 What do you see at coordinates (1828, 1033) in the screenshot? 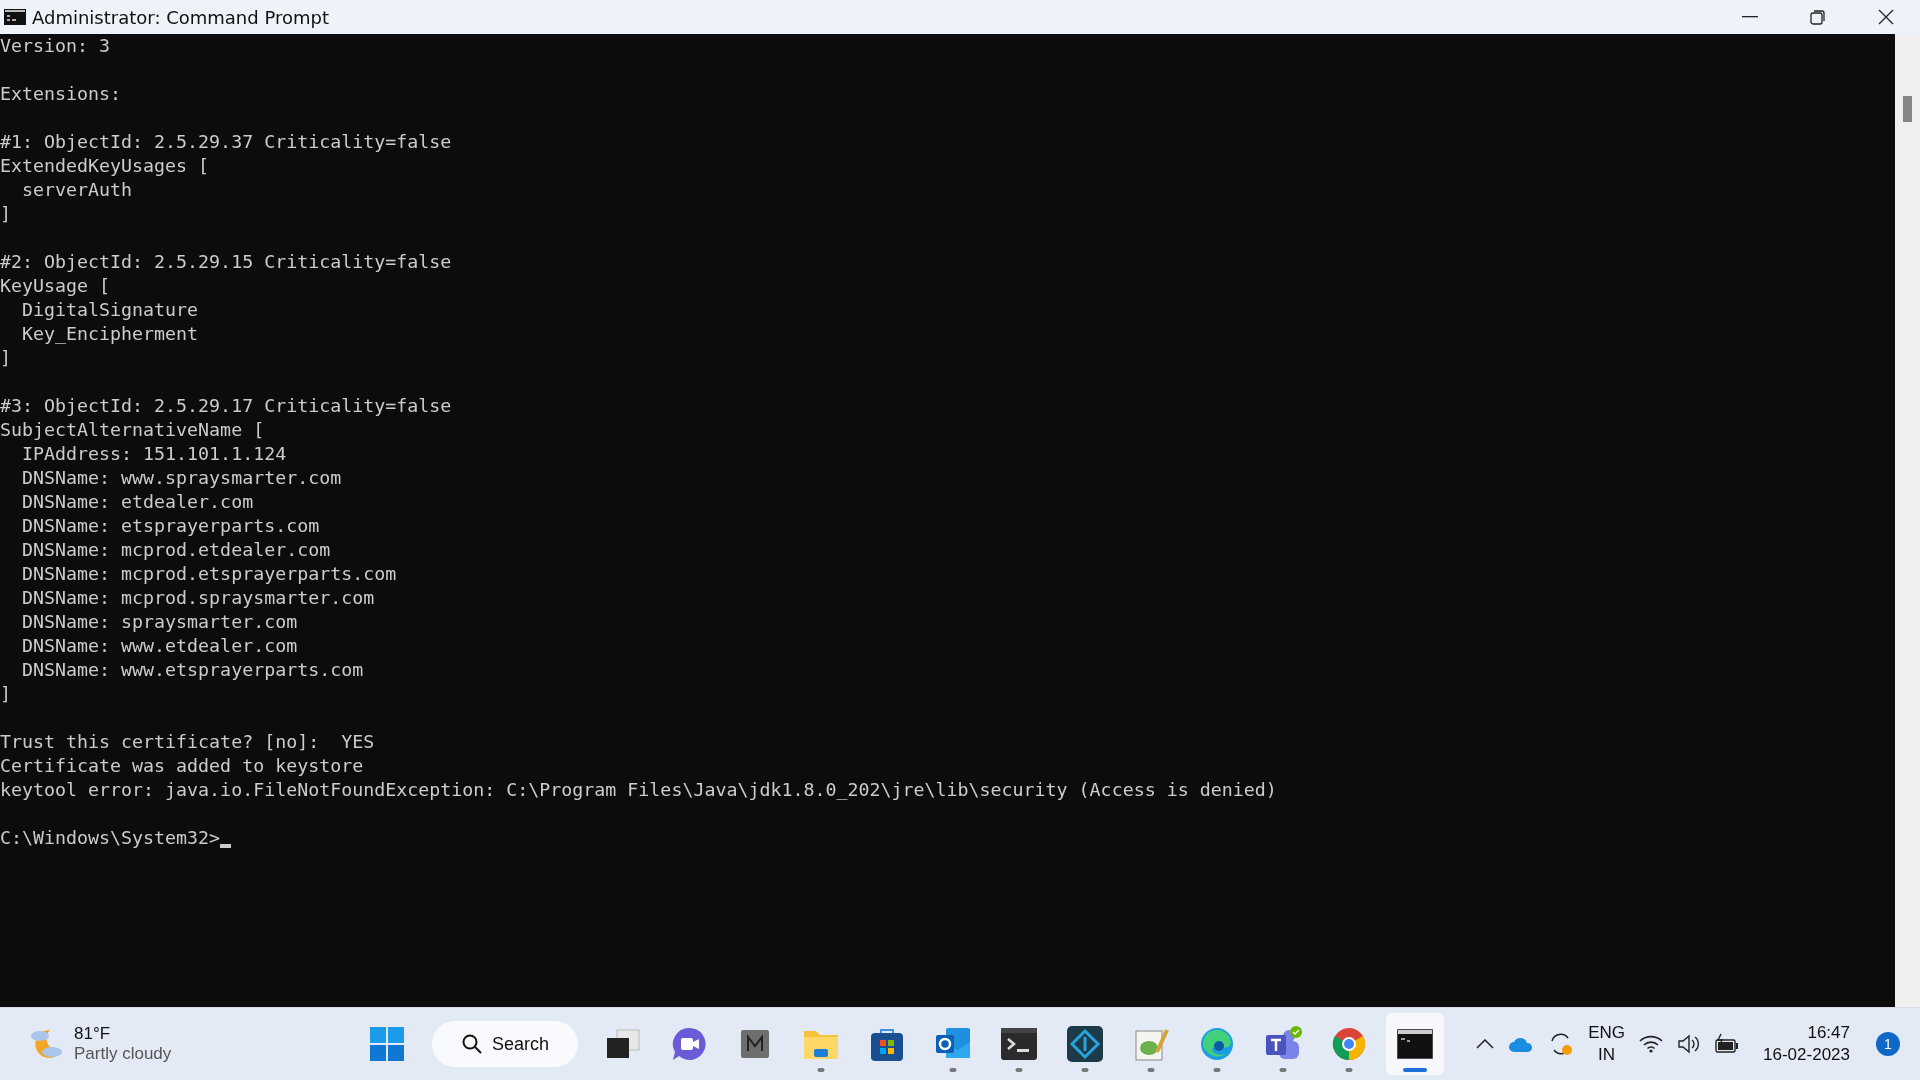
I see `clock-time: 16:47` at bounding box center [1828, 1033].